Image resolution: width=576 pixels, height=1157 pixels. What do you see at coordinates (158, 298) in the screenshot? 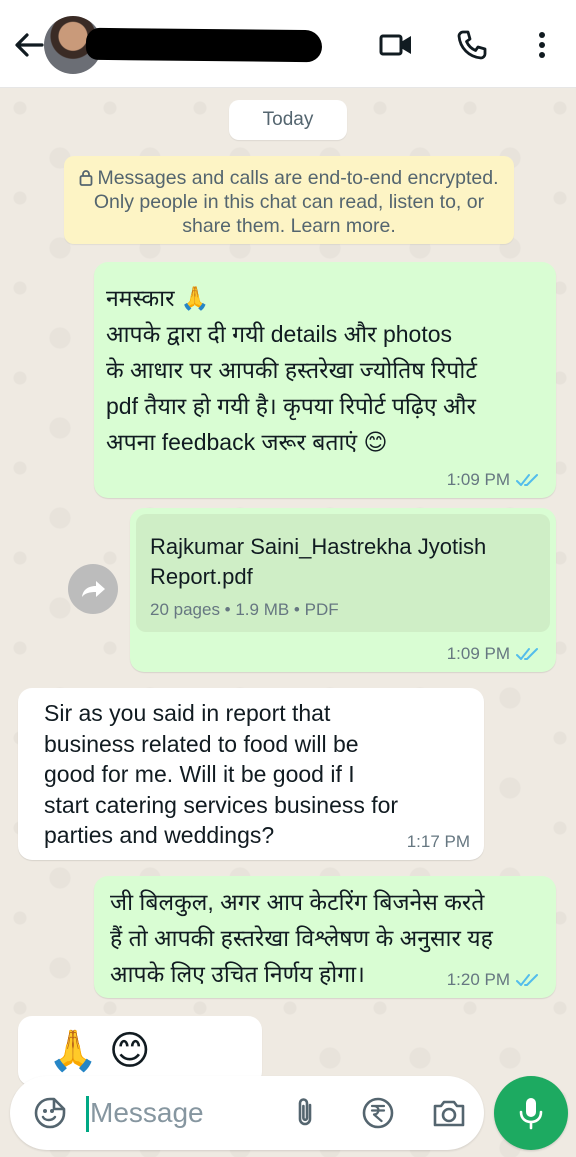
I see `message-line: नमस्कार 🙏` at bounding box center [158, 298].